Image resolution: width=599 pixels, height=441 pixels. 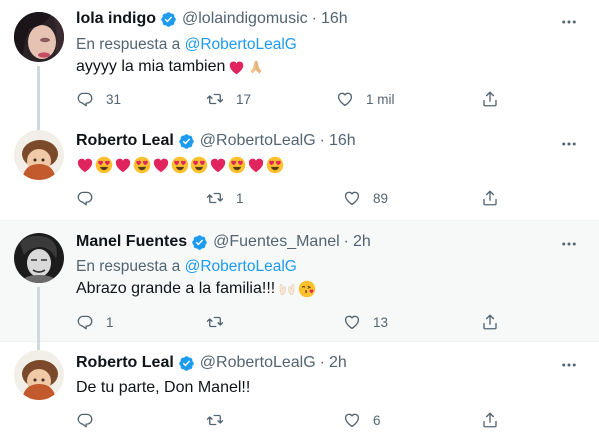 What do you see at coordinates (228, 99) in the screenshot?
I see `retweet-button: 17` at bounding box center [228, 99].